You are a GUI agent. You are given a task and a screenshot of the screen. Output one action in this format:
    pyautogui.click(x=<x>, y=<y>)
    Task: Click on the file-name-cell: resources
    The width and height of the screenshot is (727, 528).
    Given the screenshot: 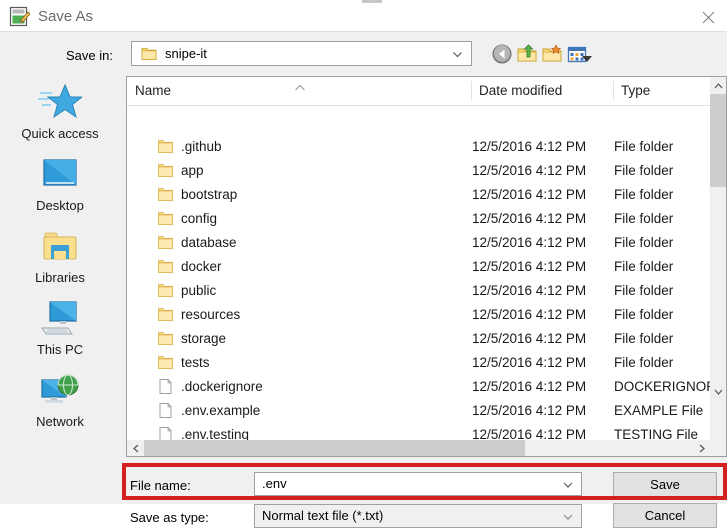 What is the action you would take?
    pyautogui.click(x=211, y=314)
    